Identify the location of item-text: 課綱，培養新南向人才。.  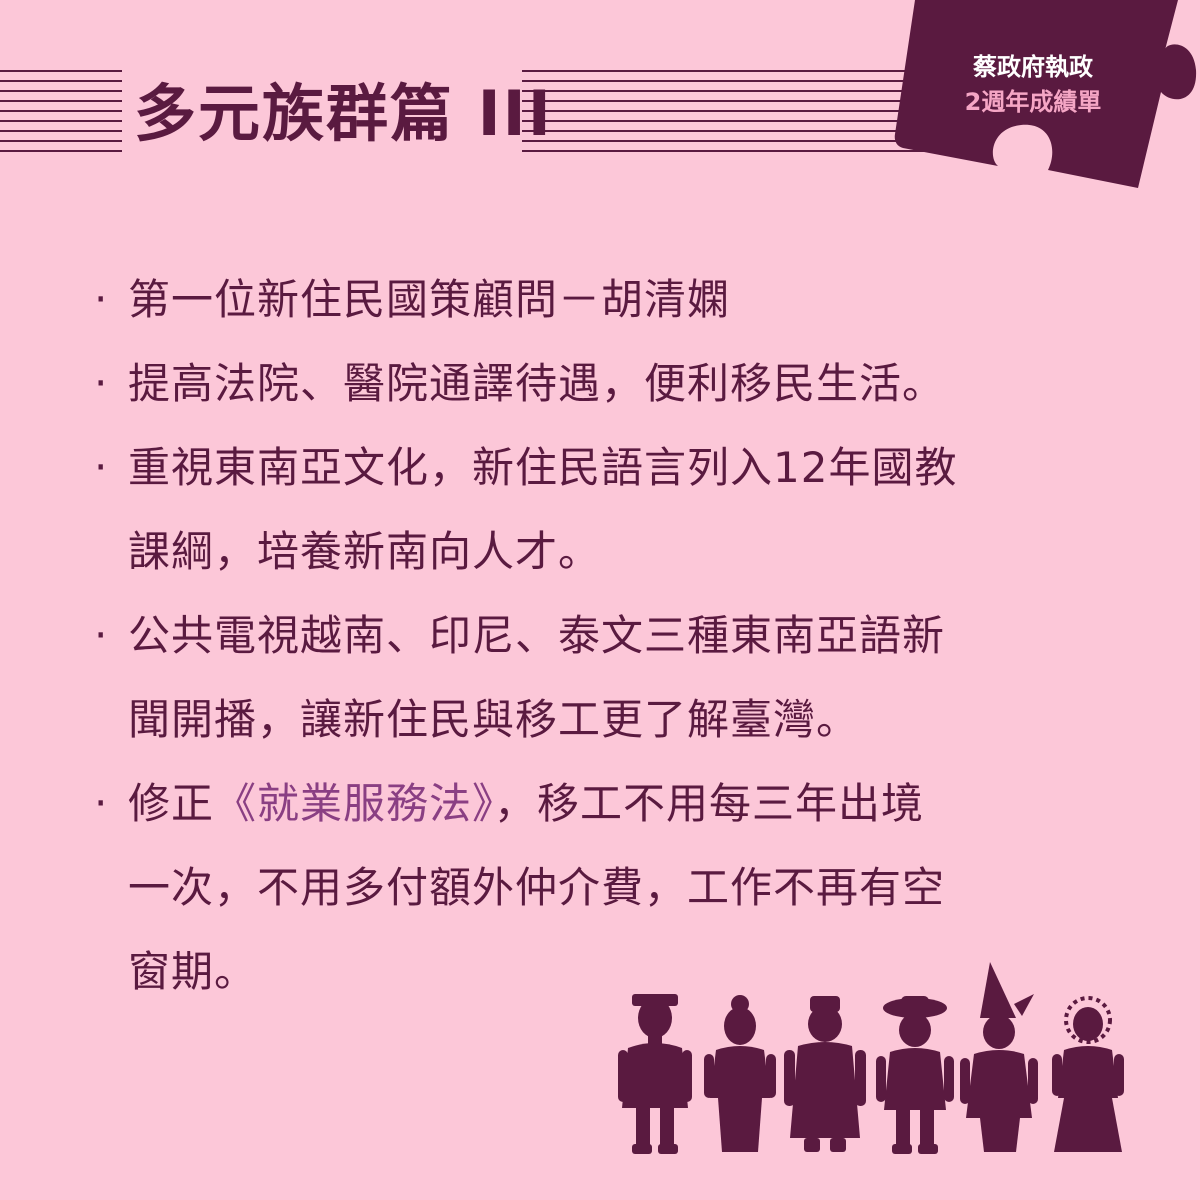
(365, 551).